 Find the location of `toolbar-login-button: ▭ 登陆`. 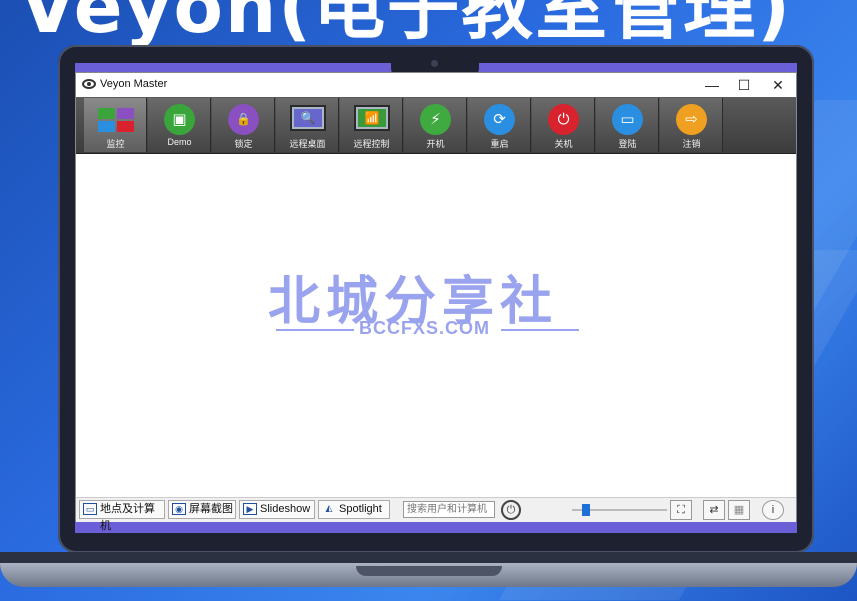

toolbar-login-button: ▭ 登陆 is located at coordinates (627, 125).